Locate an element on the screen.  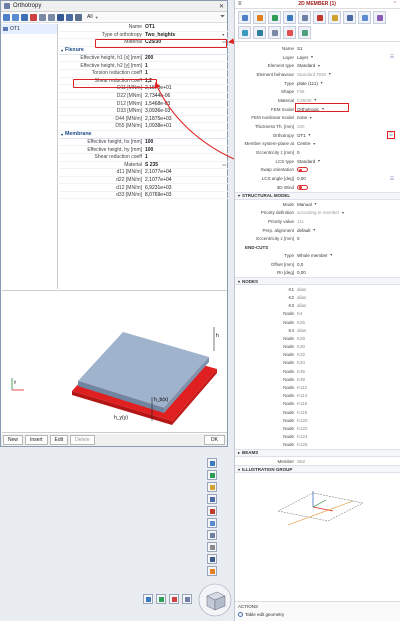
node-value: K30 is located at coordinates (301, 346).